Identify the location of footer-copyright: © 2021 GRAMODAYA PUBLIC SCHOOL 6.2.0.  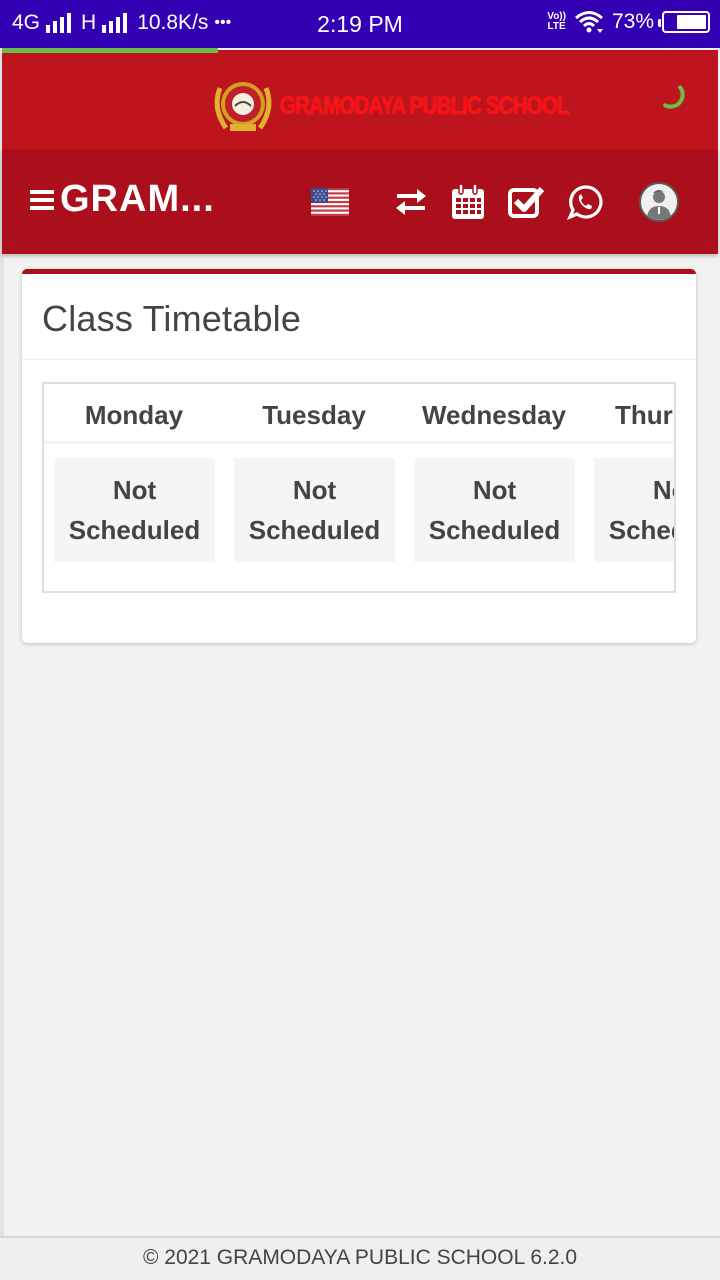
(360, 1257).